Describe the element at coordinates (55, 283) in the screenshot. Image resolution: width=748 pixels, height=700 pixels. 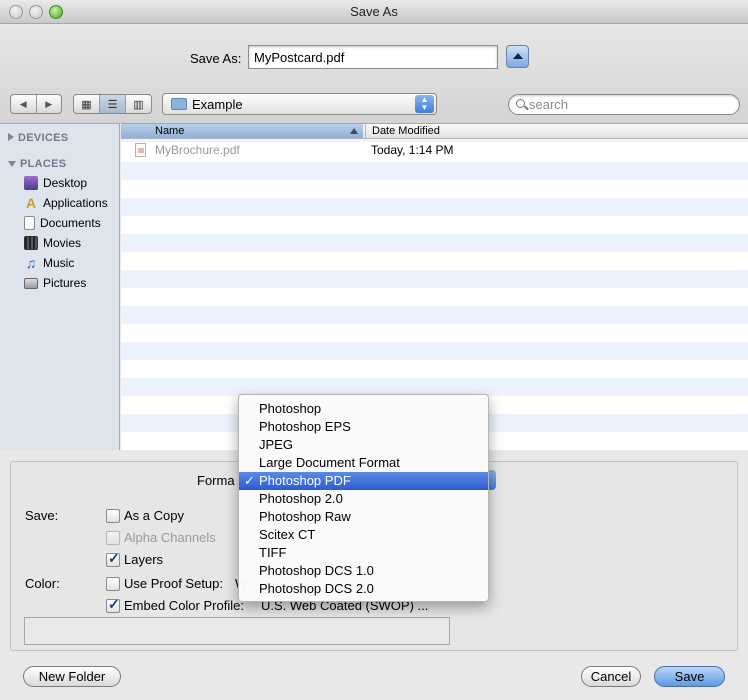
I see `sidebar-item-pictures: Pictures` at that location.